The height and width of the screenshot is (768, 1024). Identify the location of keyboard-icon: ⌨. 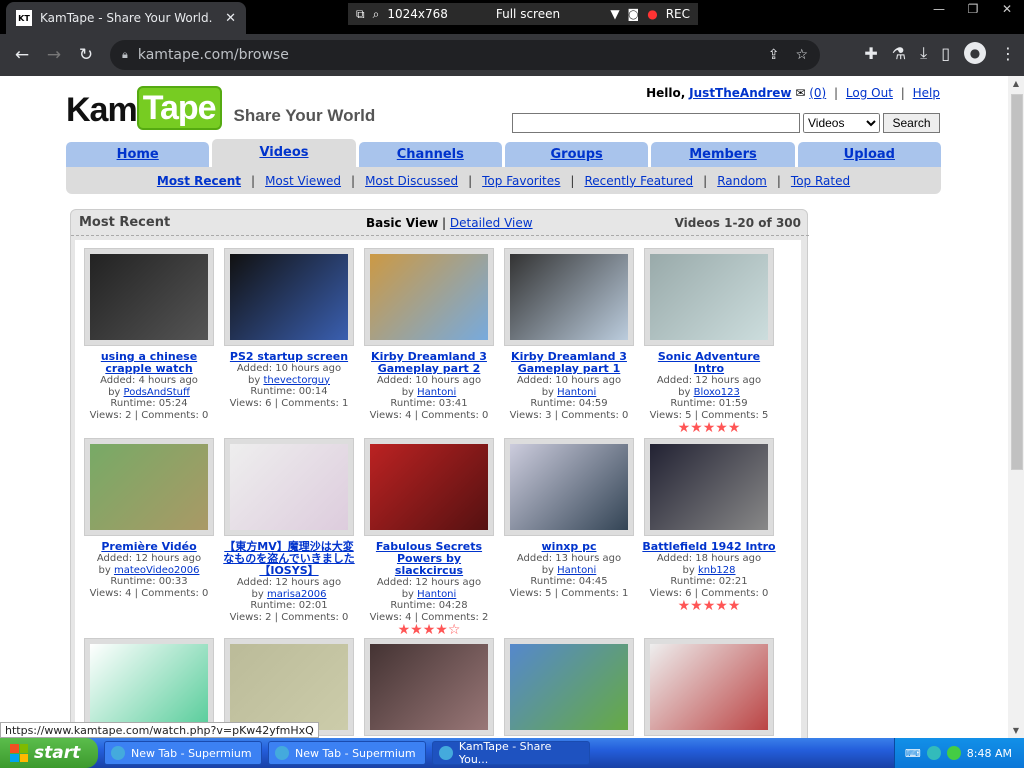
(913, 753).